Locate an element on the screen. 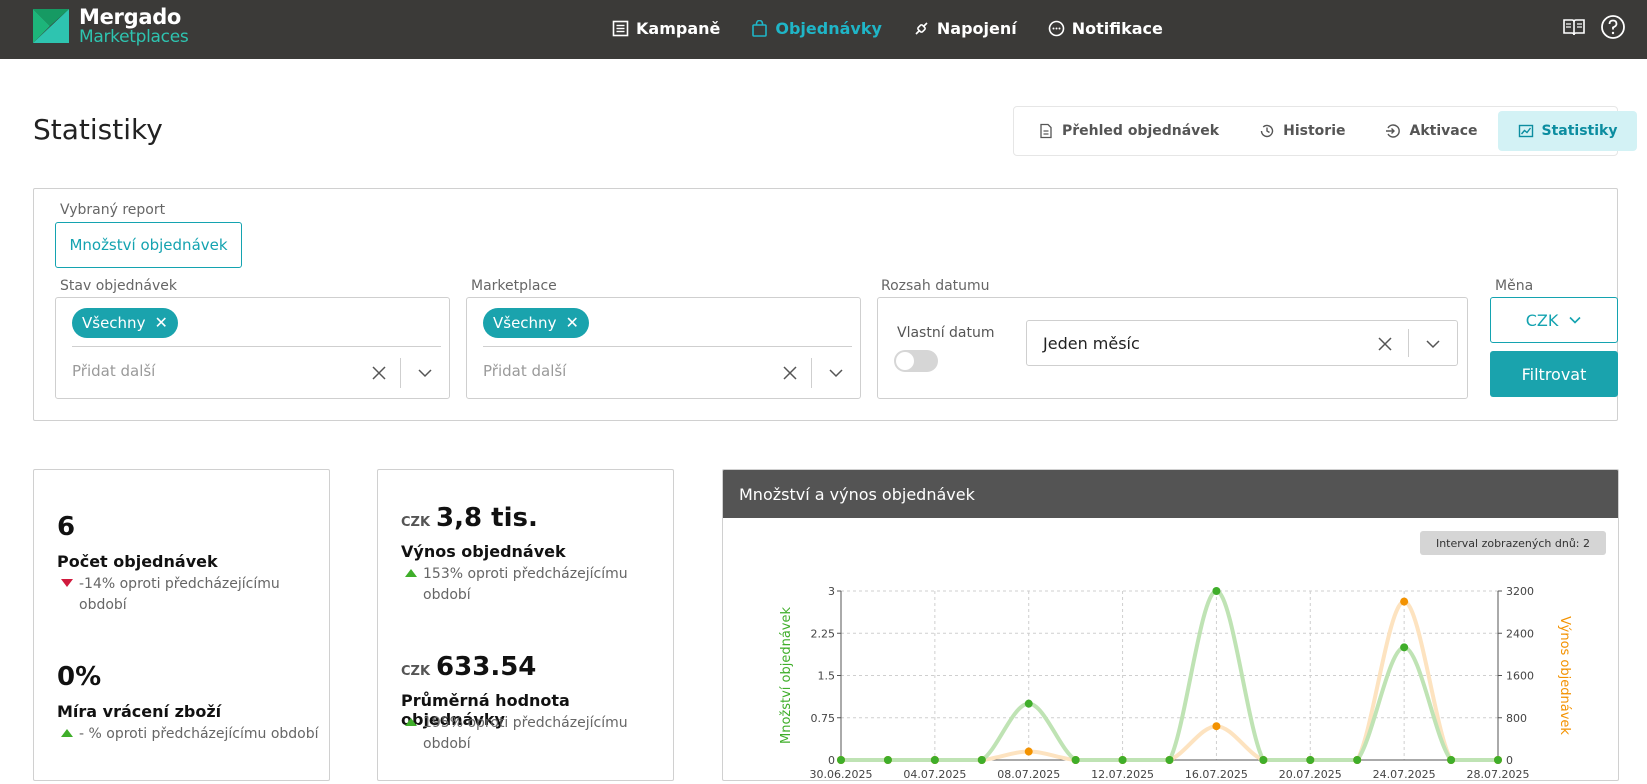  tab-aktivace: Aktivace is located at coordinates (1431, 131).